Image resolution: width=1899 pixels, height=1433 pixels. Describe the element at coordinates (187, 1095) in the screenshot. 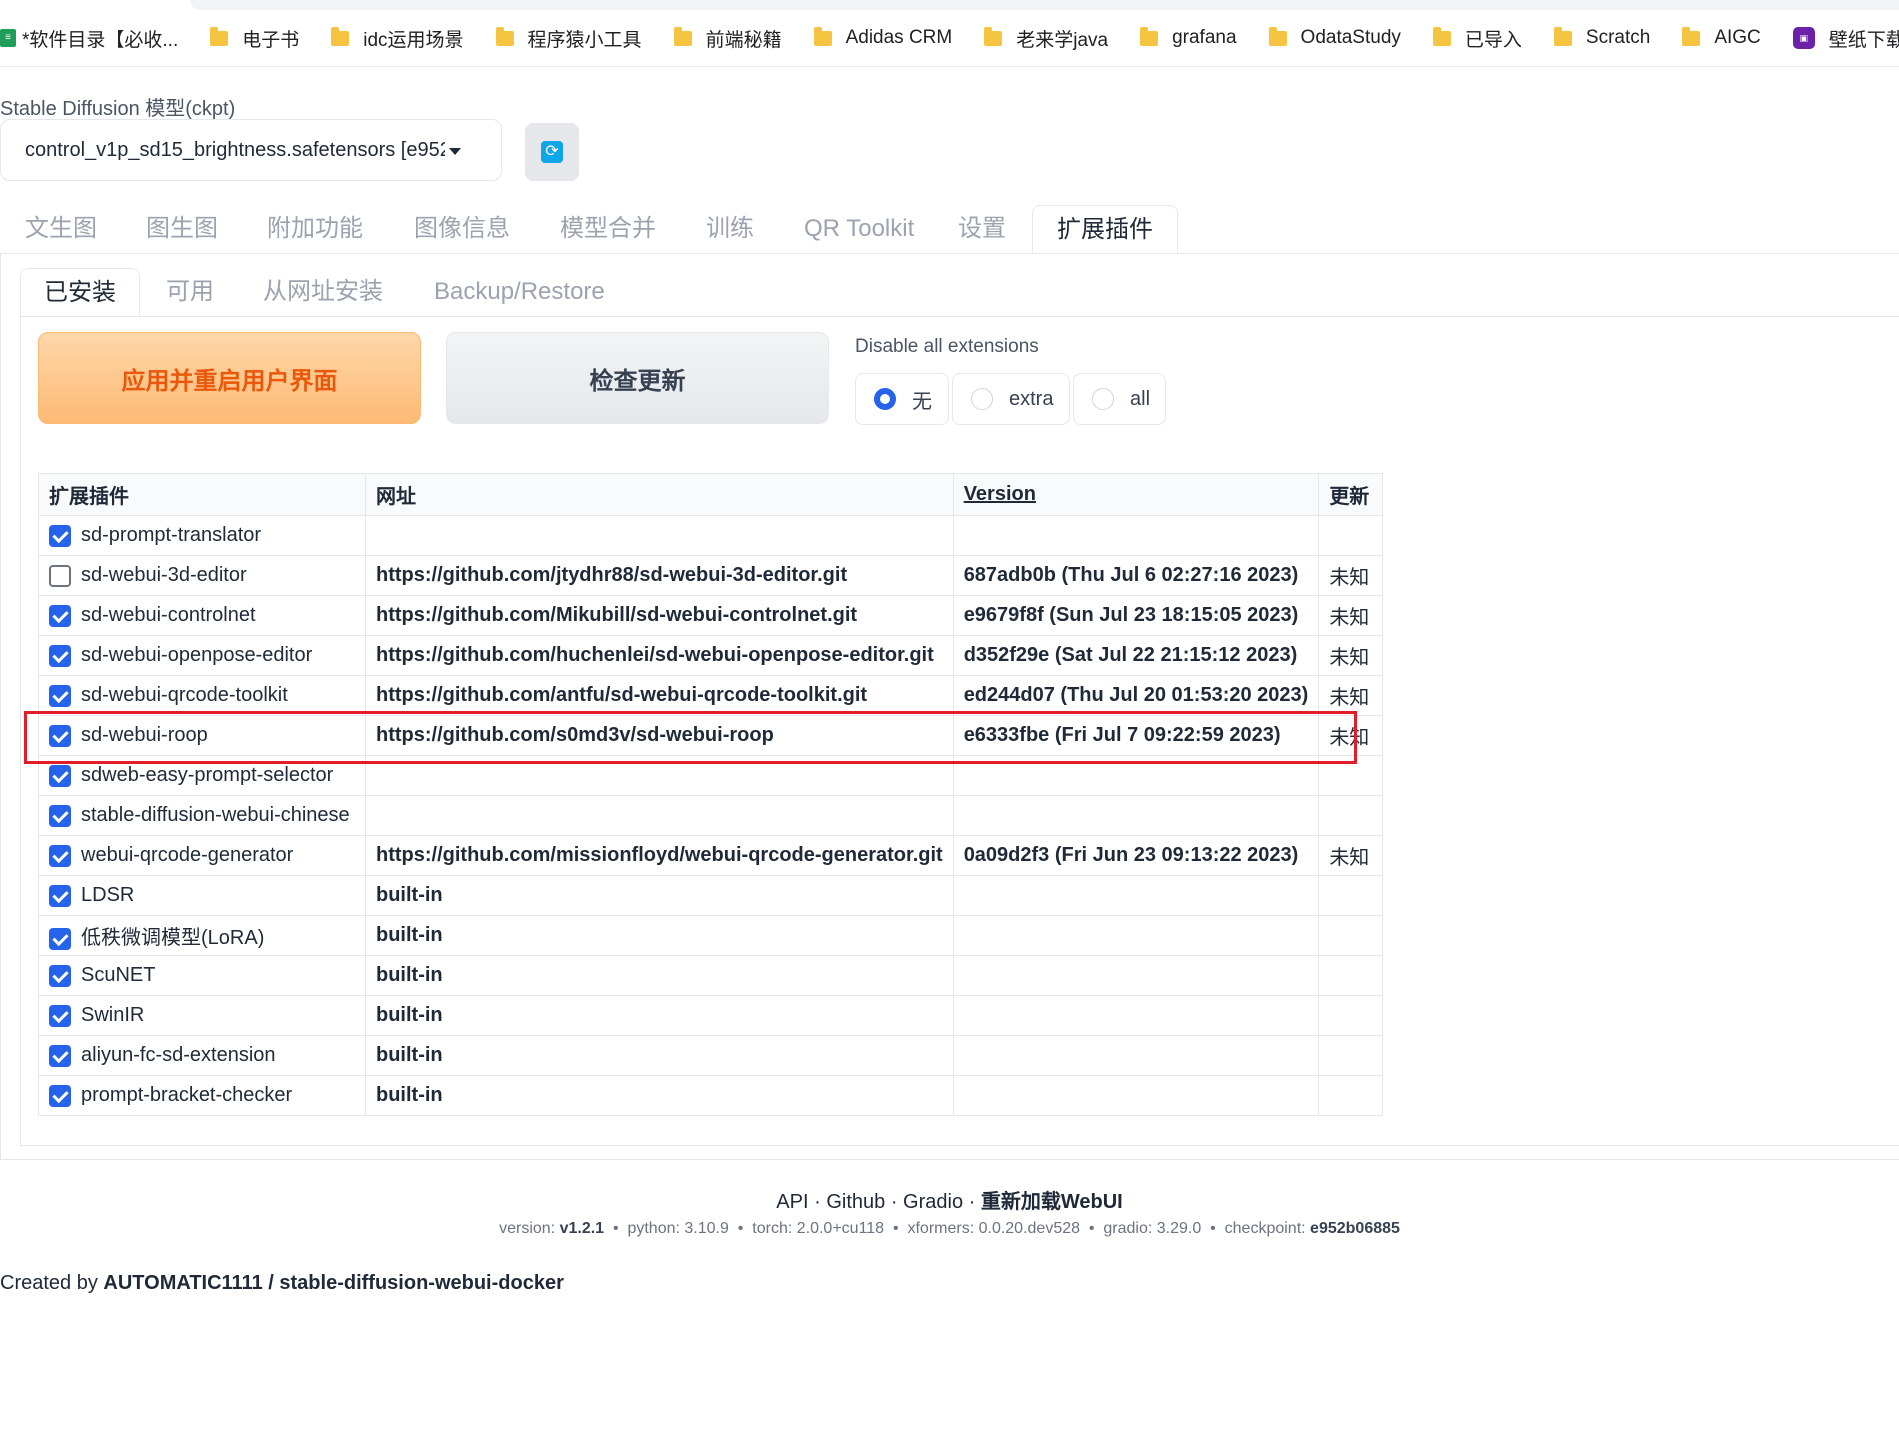

I see `extension-name: prompt-bracket-checker` at that location.